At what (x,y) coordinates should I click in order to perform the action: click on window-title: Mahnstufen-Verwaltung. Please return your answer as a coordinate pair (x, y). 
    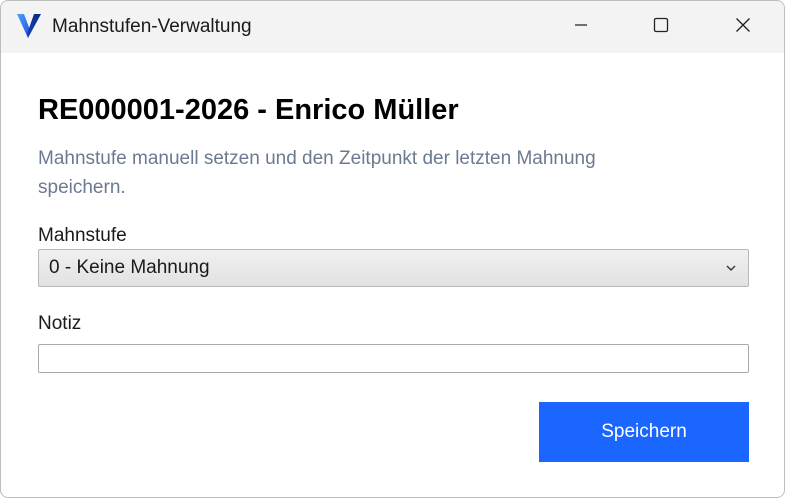
    Looking at the image, I should click on (152, 26).